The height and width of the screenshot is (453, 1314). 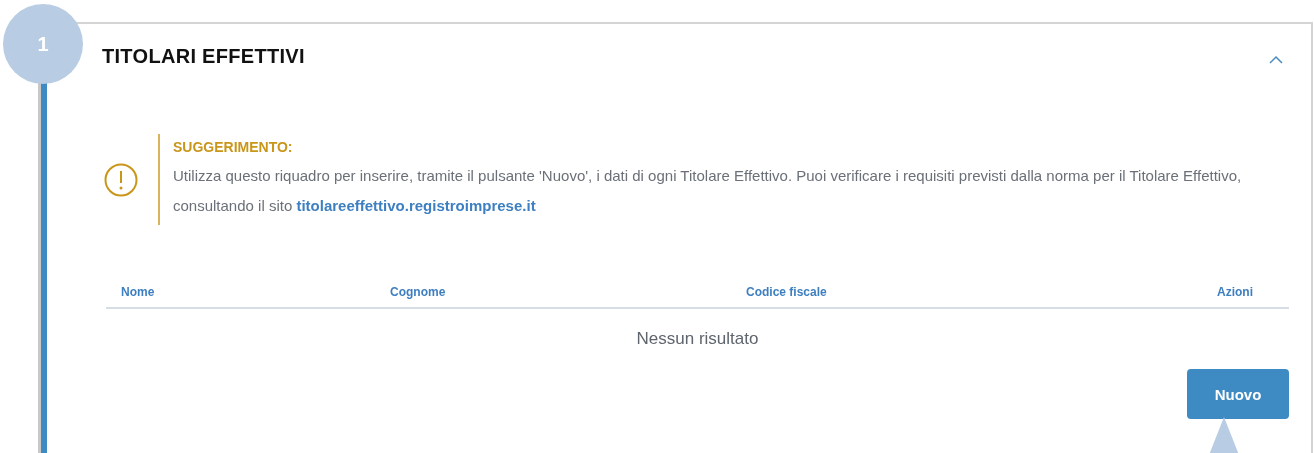 What do you see at coordinates (786, 292) in the screenshot?
I see `column-header: Codice fiscale` at bounding box center [786, 292].